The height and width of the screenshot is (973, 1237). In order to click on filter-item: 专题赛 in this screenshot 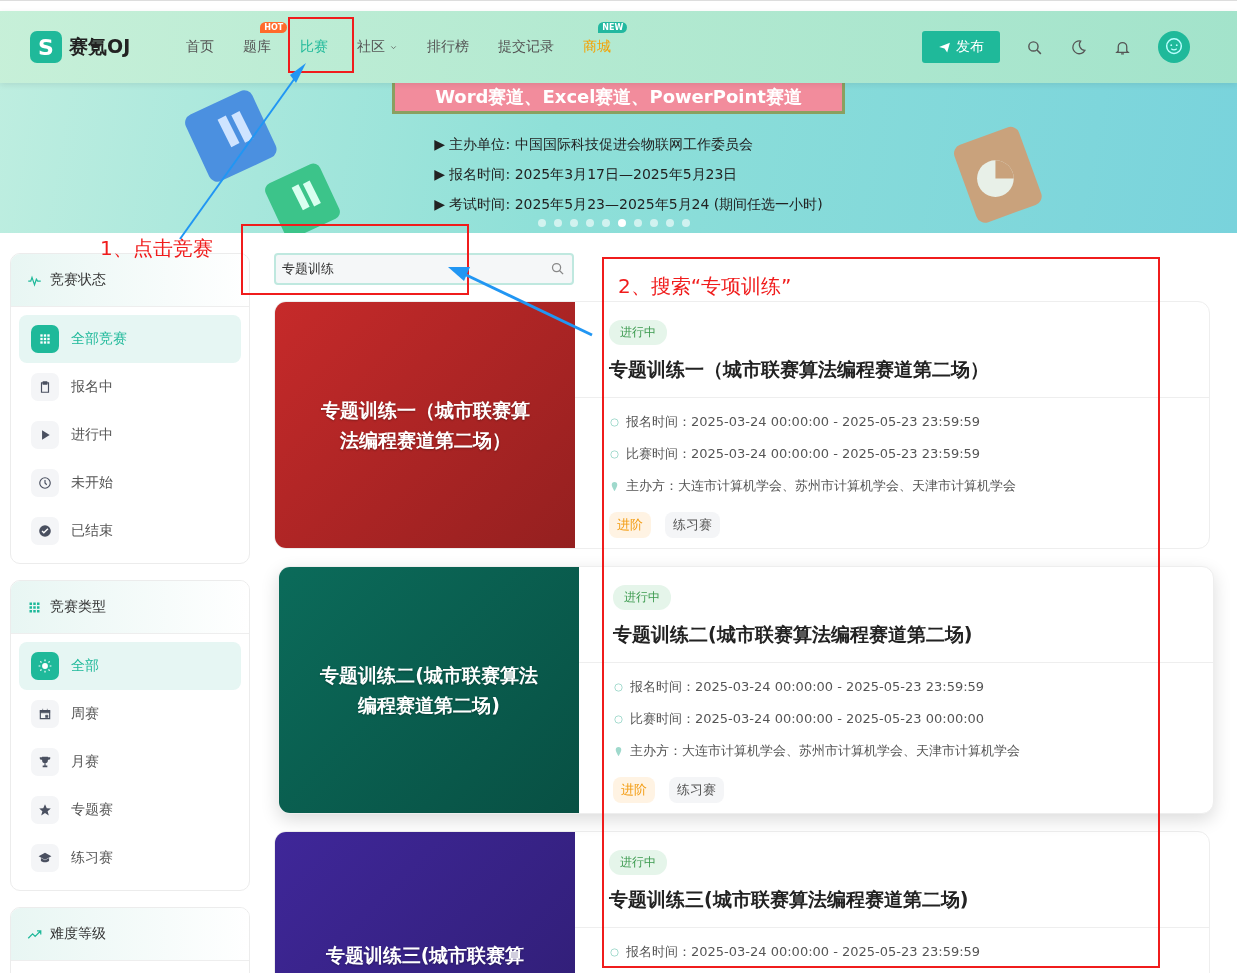, I will do `click(130, 810)`.